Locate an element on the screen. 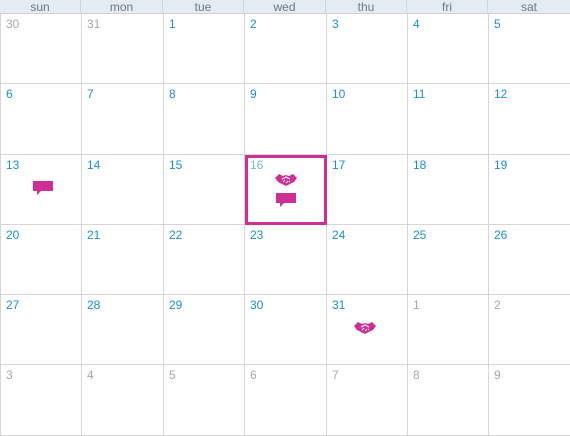 This screenshot has width=570, height=436. day-number: 15 is located at coordinates (176, 165).